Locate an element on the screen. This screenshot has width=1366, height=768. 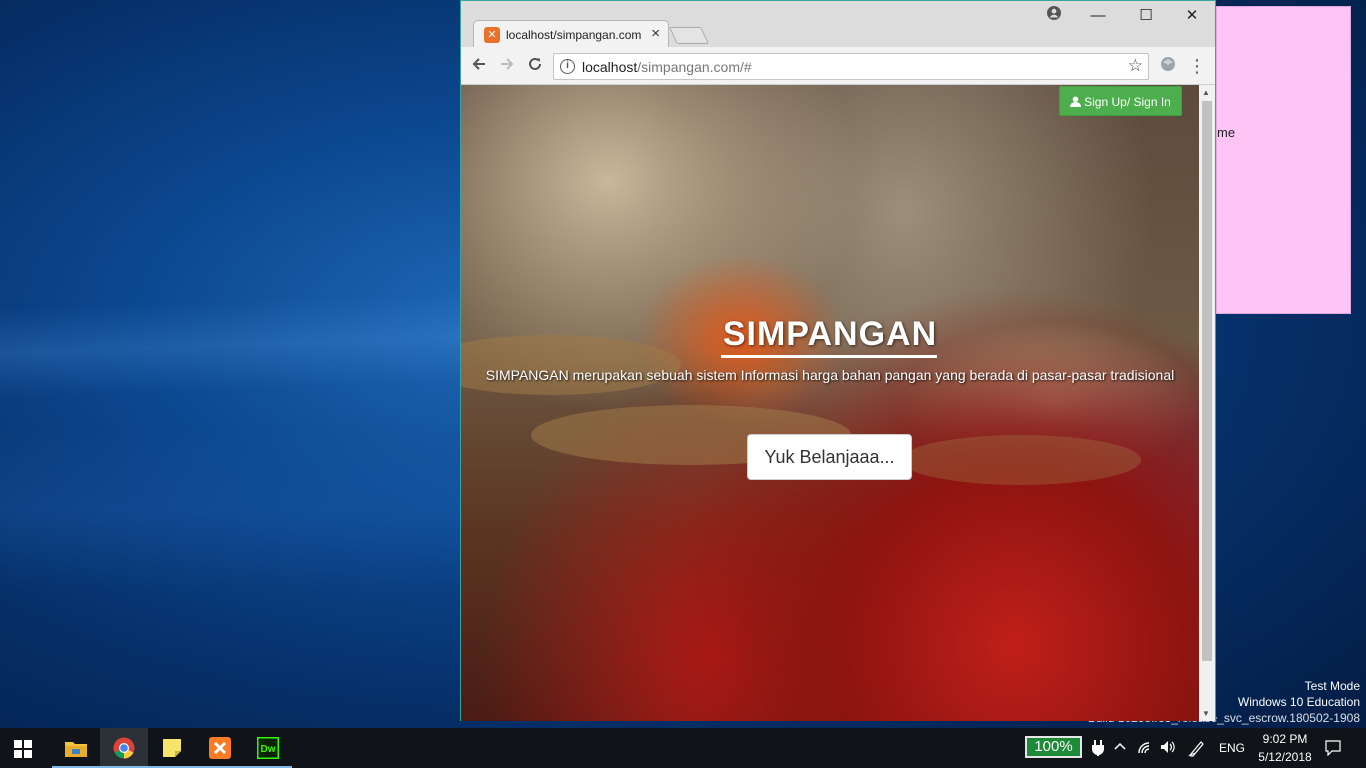
forward-arrow-icon is located at coordinates (507, 66).